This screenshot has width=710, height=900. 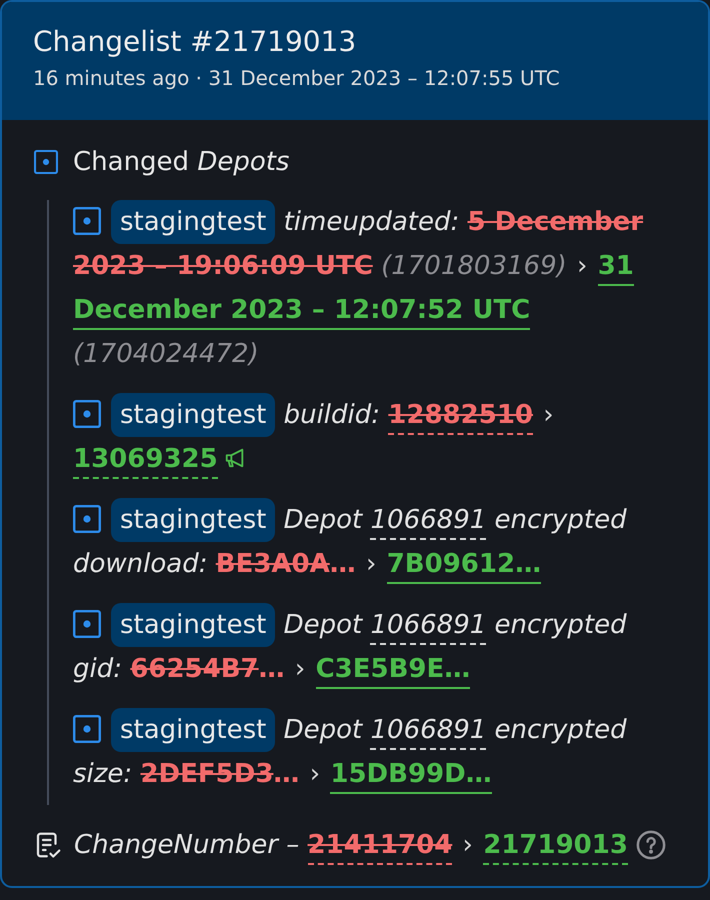 What do you see at coordinates (145, 460) in the screenshot?
I see `new-value: 13069325` at bounding box center [145, 460].